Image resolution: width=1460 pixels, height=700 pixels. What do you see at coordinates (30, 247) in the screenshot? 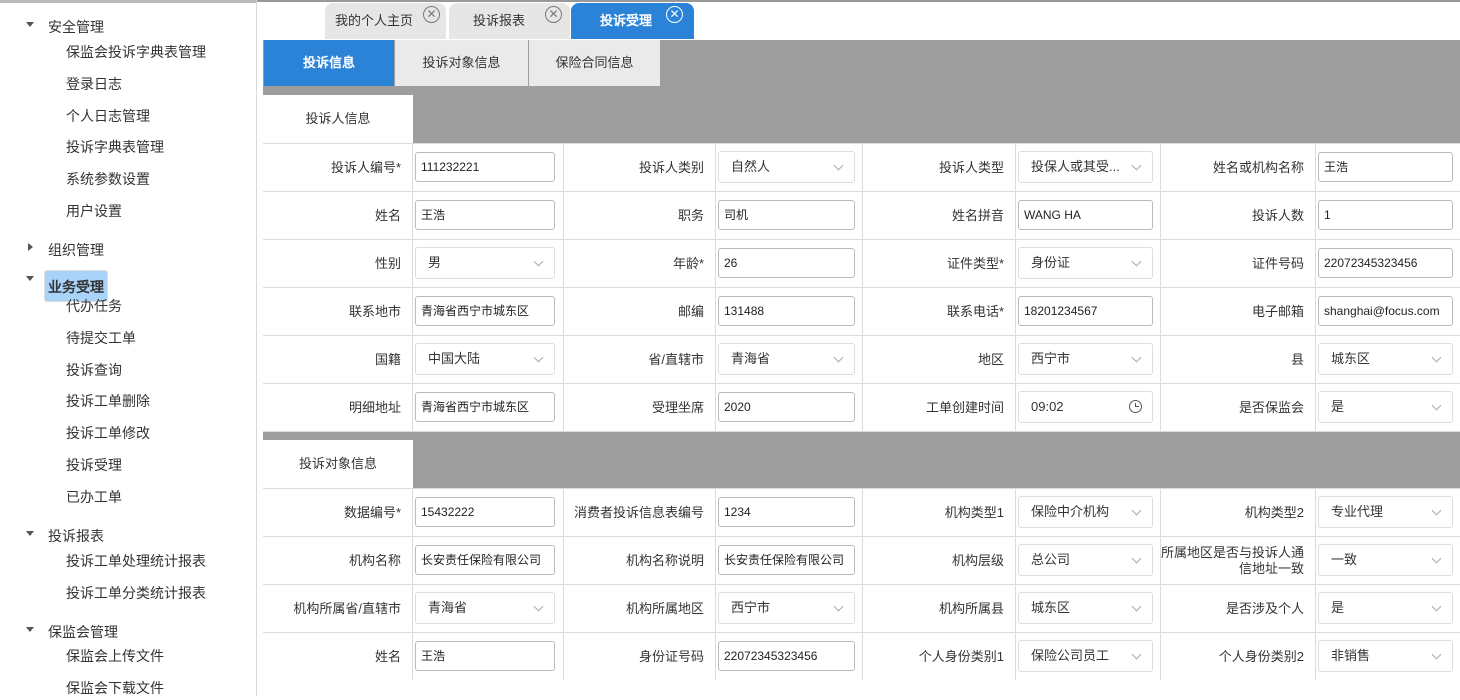
I see `caret-right-icon` at bounding box center [30, 247].